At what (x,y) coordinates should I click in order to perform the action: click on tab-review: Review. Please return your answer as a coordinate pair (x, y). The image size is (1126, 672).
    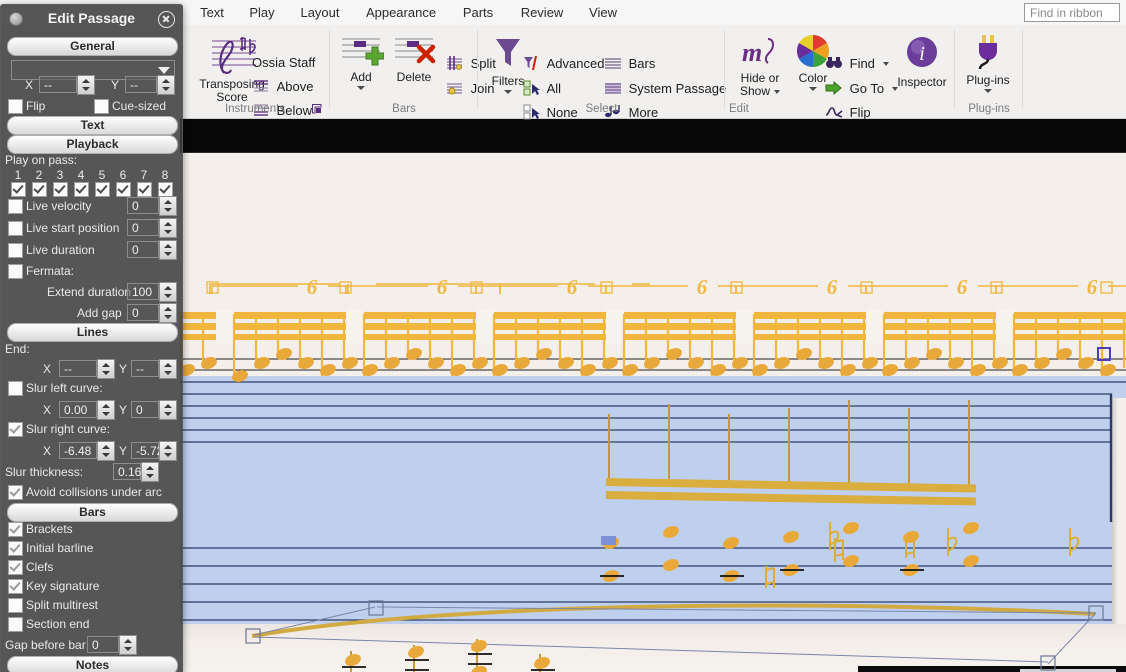
    Looking at the image, I should click on (542, 12).